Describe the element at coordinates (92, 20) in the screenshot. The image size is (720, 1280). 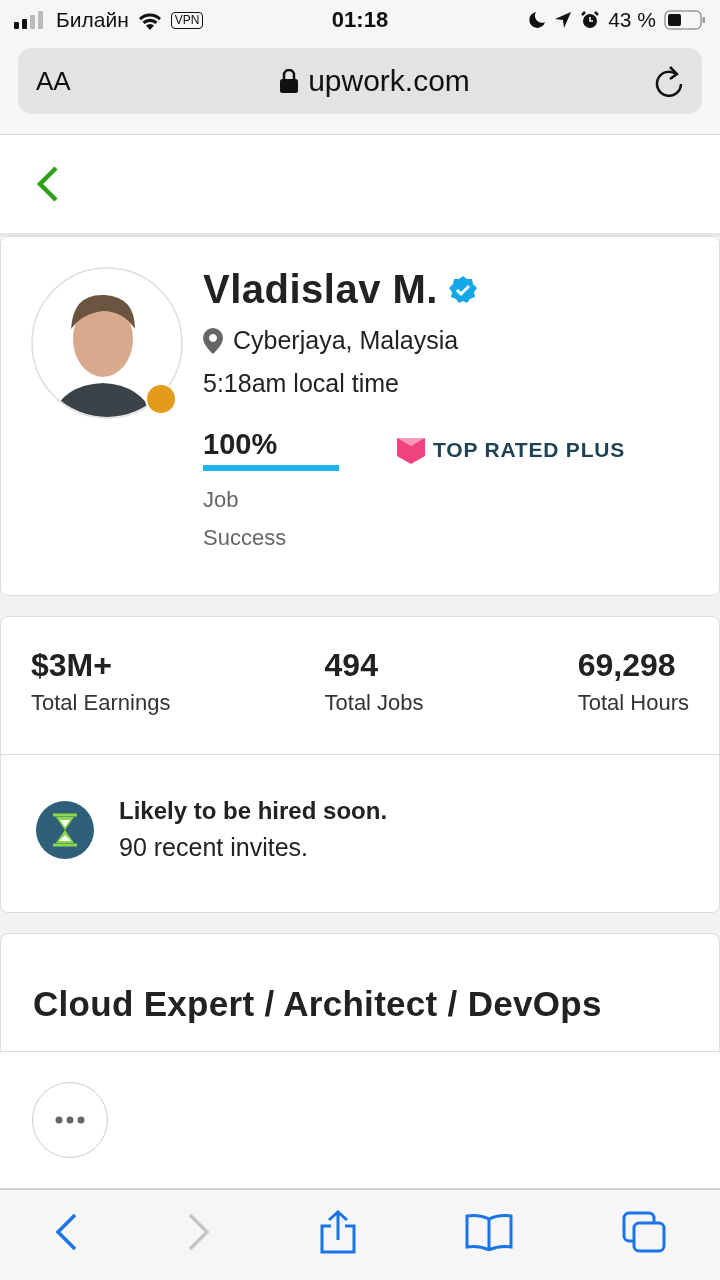
I see `carrier-name: Билайн` at that location.